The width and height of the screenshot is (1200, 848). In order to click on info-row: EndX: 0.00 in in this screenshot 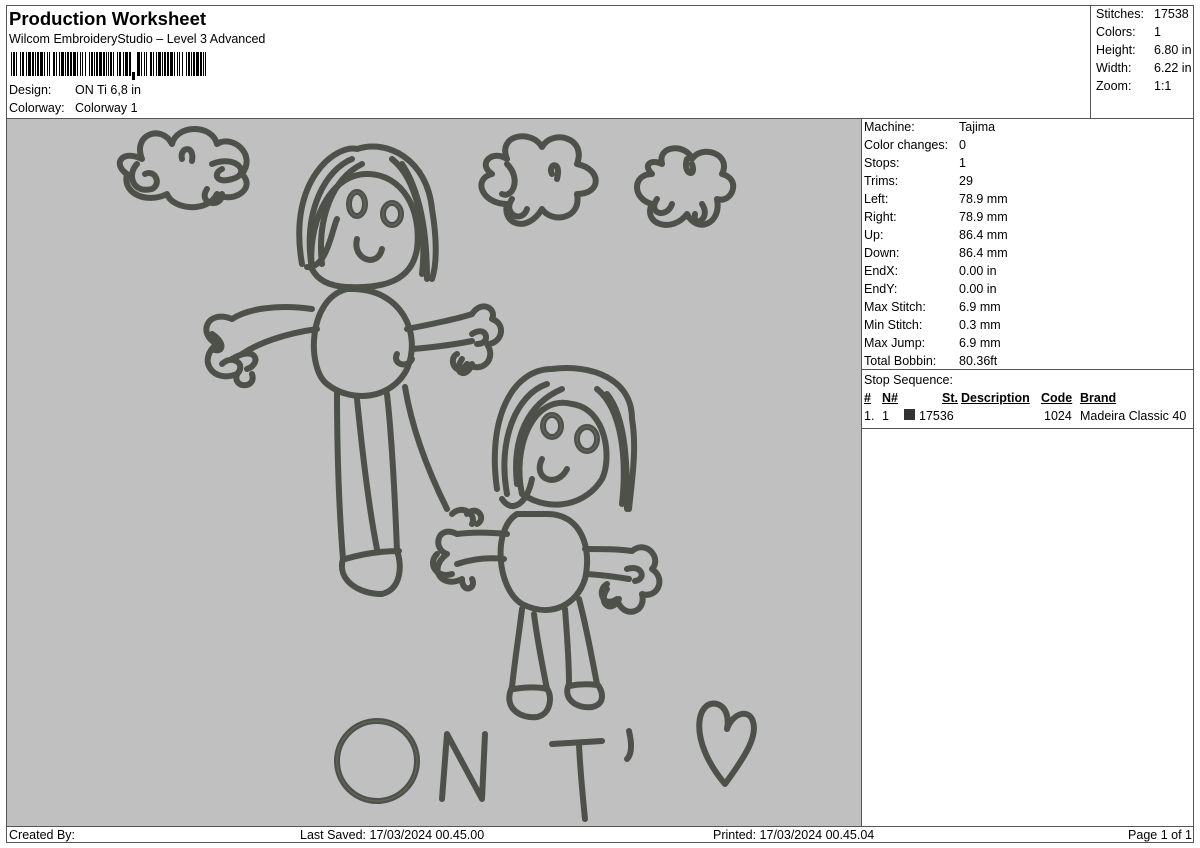, I will do `click(930, 271)`.